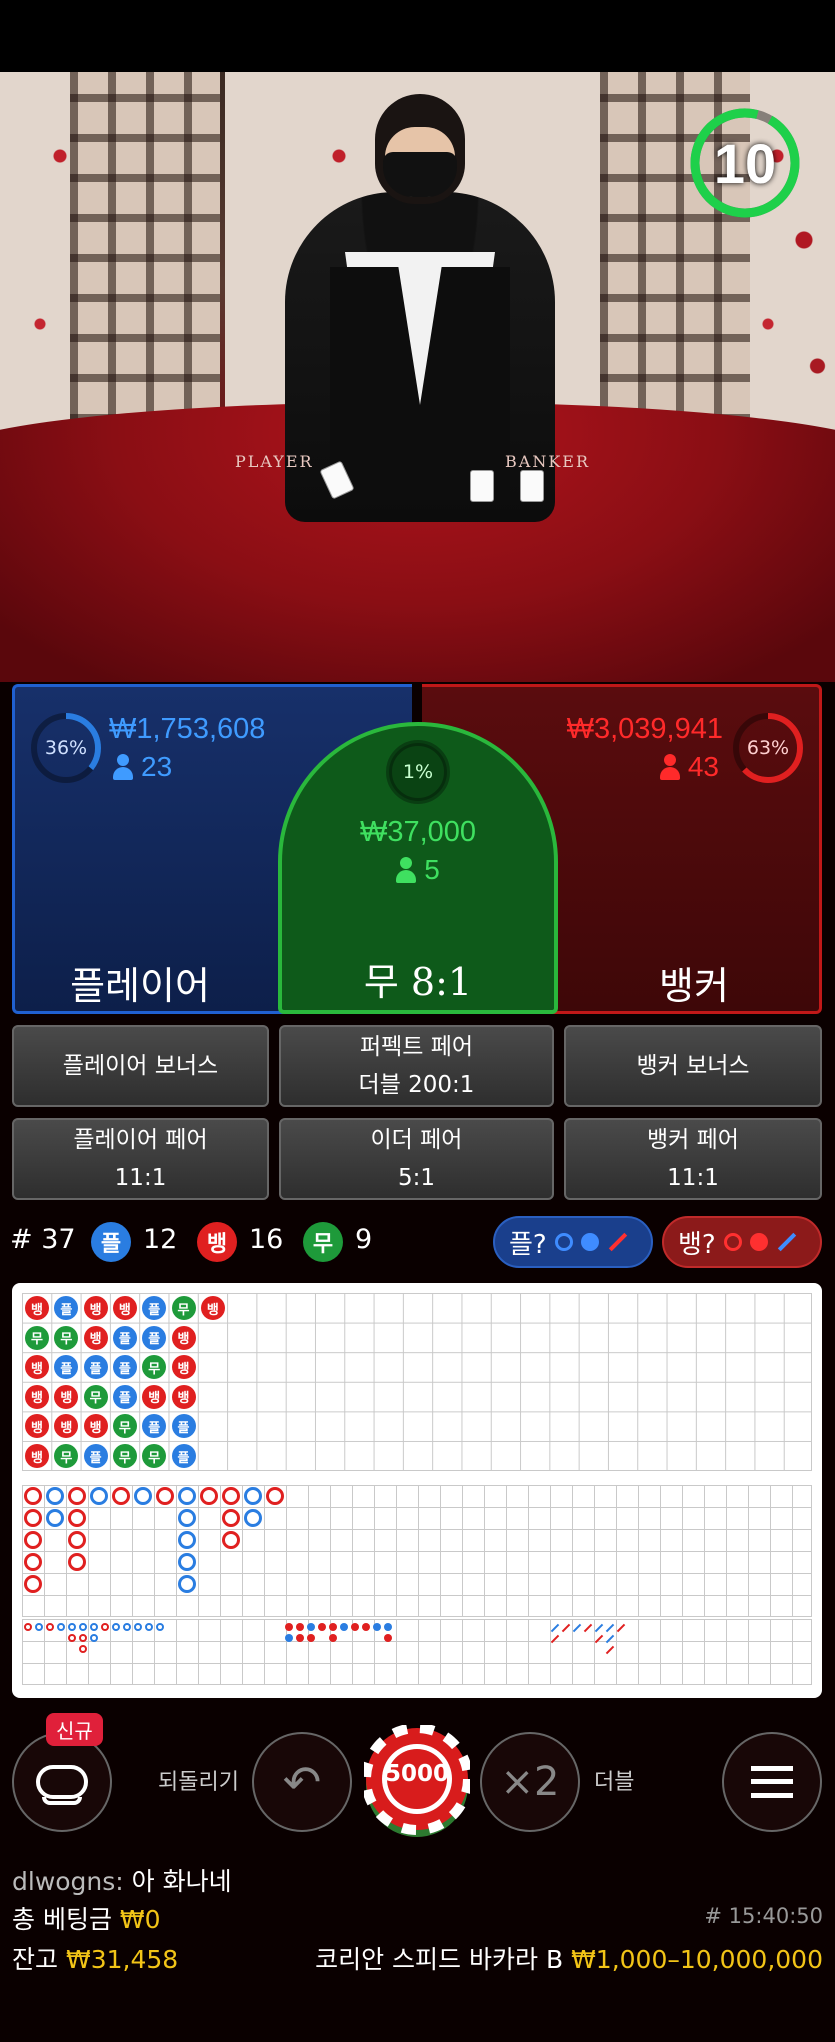 The width and height of the screenshot is (835, 2042). Describe the element at coordinates (302, 1782) in the screenshot. I see `undo-button: ↶` at that location.